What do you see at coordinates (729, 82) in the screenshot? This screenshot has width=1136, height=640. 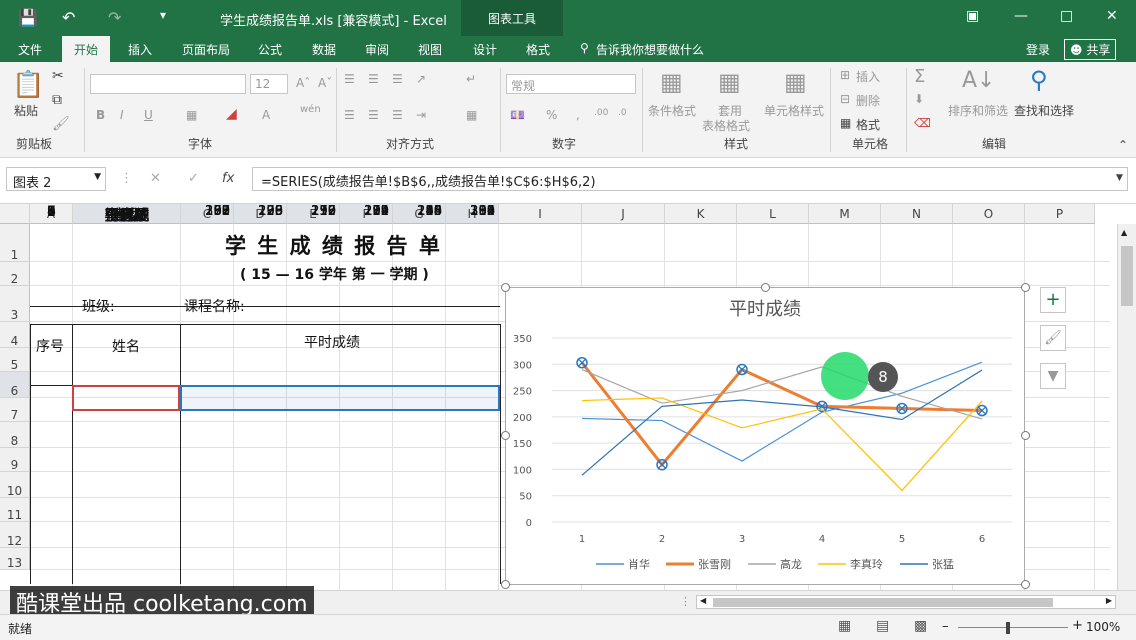 I see `table-format-icon: ▦` at bounding box center [729, 82].